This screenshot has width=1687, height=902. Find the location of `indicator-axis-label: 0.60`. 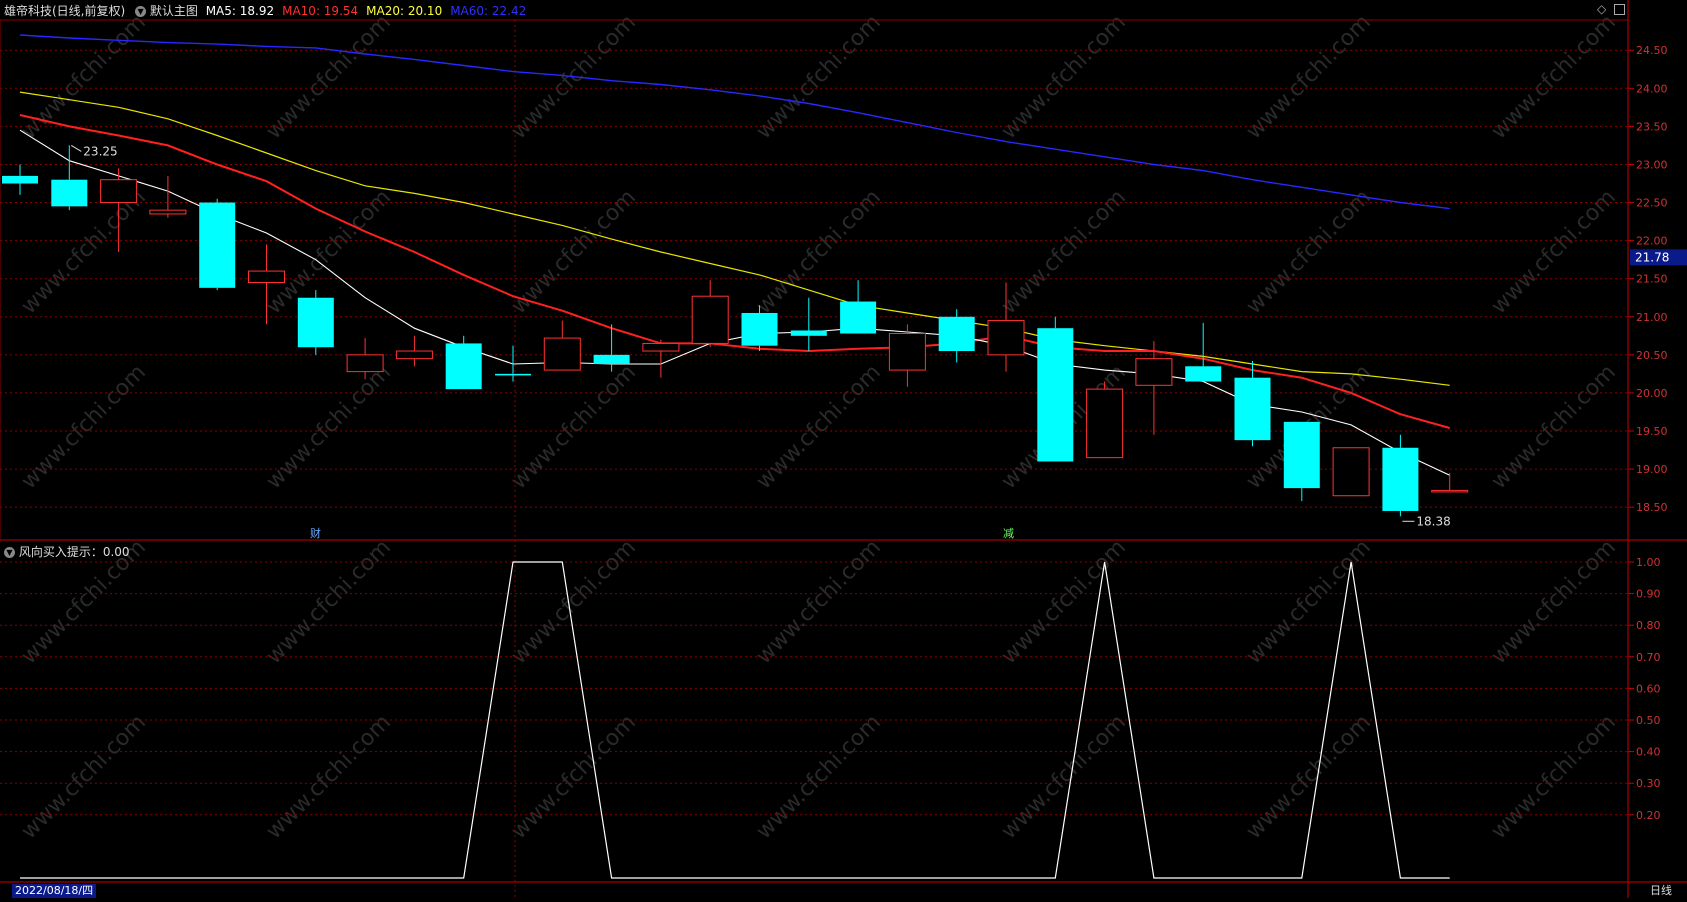

indicator-axis-label: 0.60 is located at coordinates (1648, 688).